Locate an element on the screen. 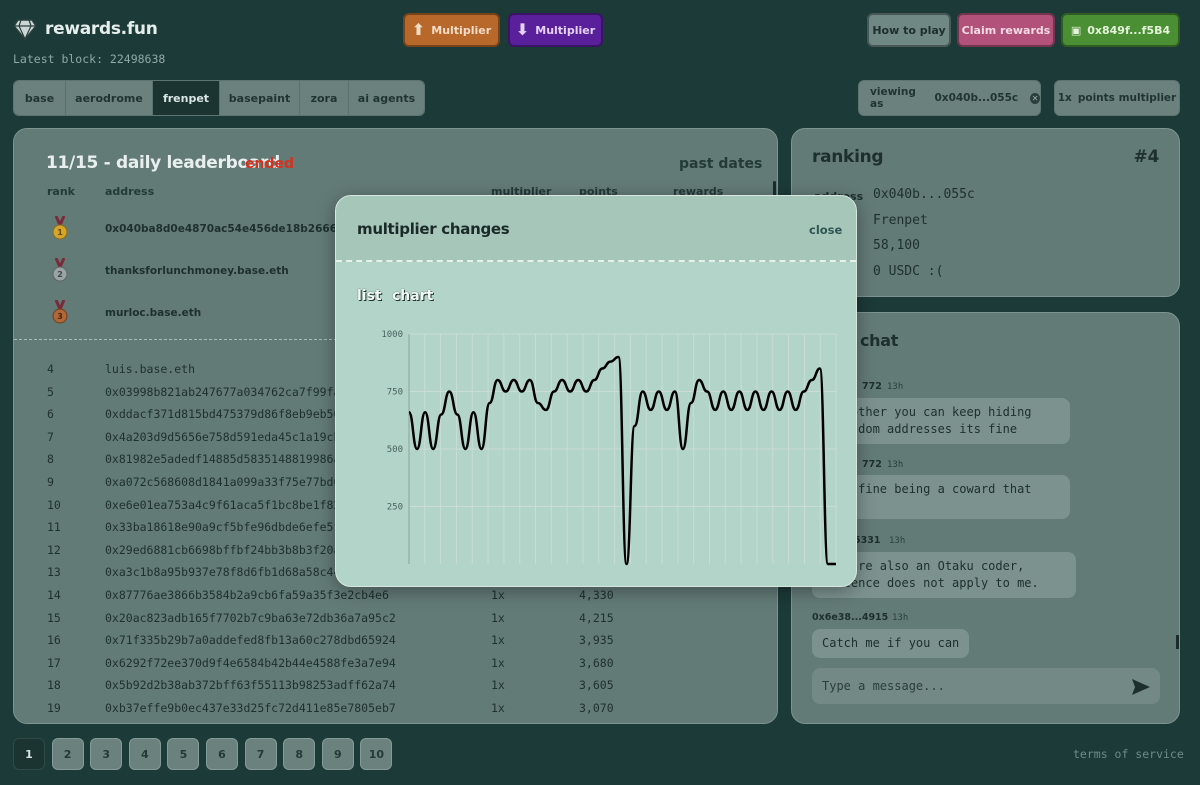  chart-y-tick-label: 750 is located at coordinates (395, 393).